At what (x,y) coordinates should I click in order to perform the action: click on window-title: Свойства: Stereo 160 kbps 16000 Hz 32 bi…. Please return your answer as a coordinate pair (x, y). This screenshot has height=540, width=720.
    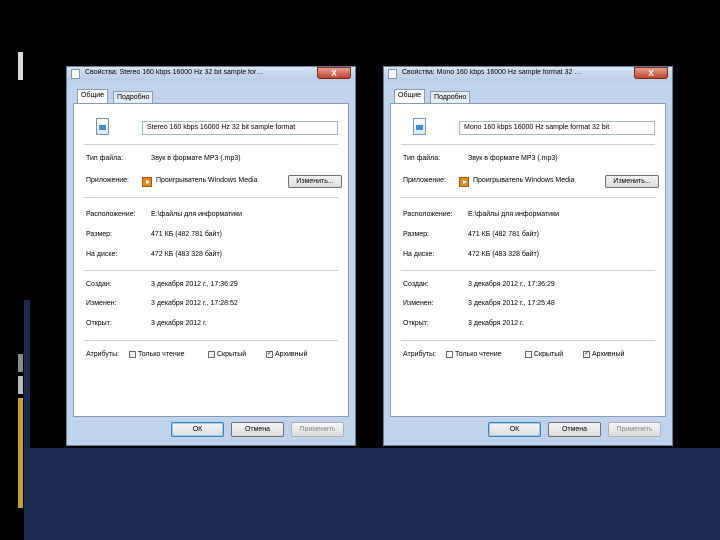
    Looking at the image, I should click on (174, 72).